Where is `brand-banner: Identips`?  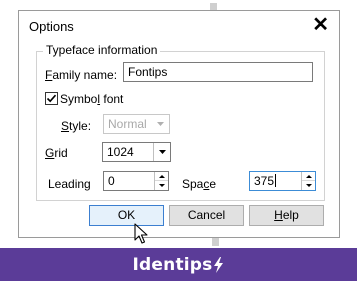 brand-banner: Identips is located at coordinates (178, 264).